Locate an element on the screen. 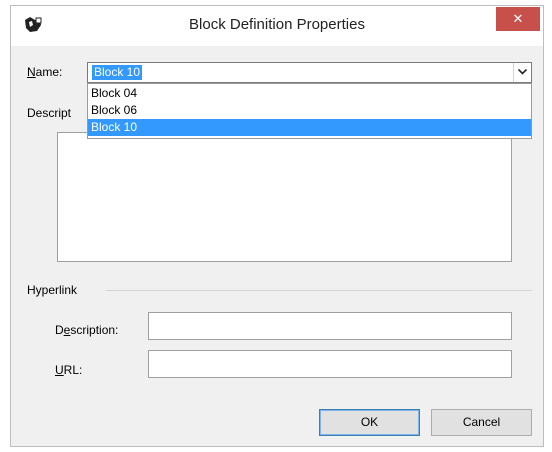 The height and width of the screenshot is (452, 552). name-combobox-value: Block 10 is located at coordinates (117, 72).